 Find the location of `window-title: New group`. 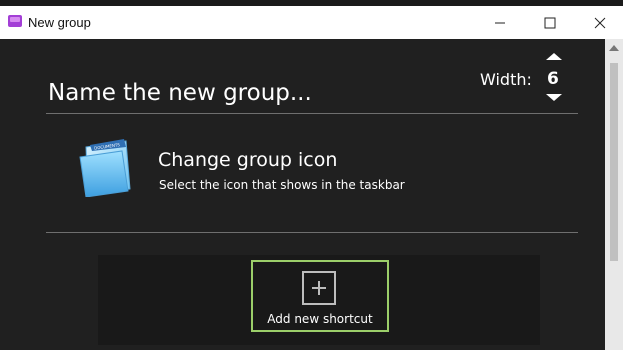

window-title: New group is located at coordinates (59, 22).